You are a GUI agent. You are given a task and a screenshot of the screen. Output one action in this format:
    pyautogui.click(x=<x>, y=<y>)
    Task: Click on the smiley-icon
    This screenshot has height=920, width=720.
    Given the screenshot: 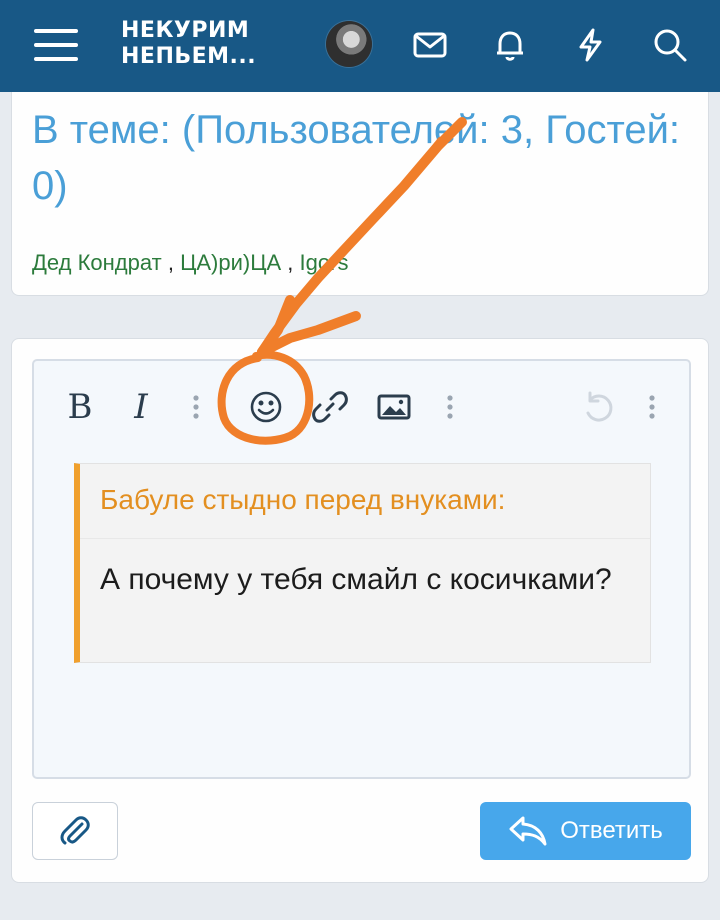 What is the action you would take?
    pyautogui.click(x=266, y=407)
    